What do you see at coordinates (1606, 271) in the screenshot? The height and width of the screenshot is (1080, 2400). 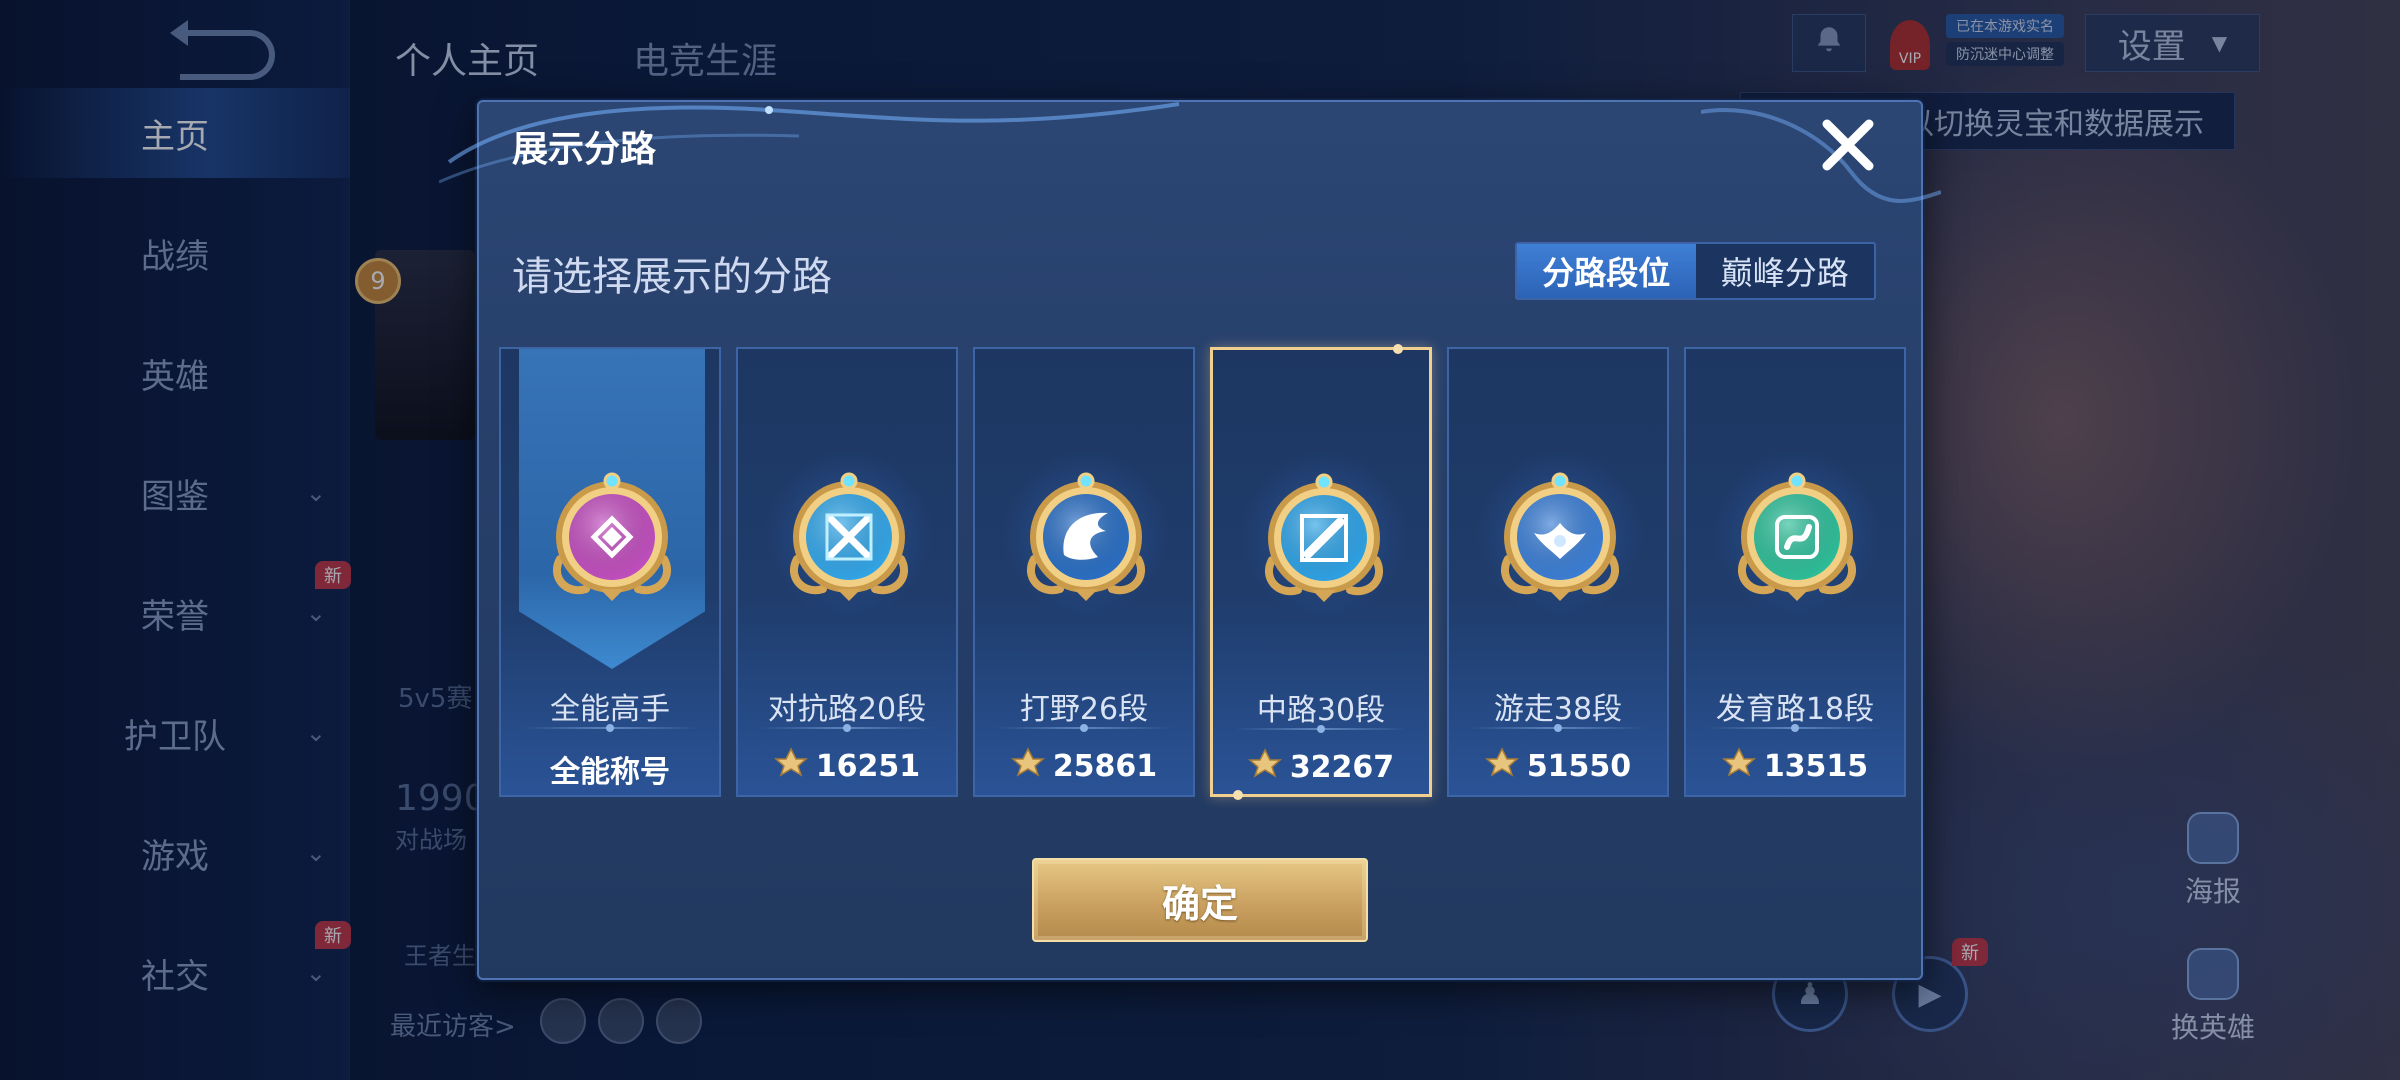 I see `tab-lane-rank: 分路段位` at bounding box center [1606, 271].